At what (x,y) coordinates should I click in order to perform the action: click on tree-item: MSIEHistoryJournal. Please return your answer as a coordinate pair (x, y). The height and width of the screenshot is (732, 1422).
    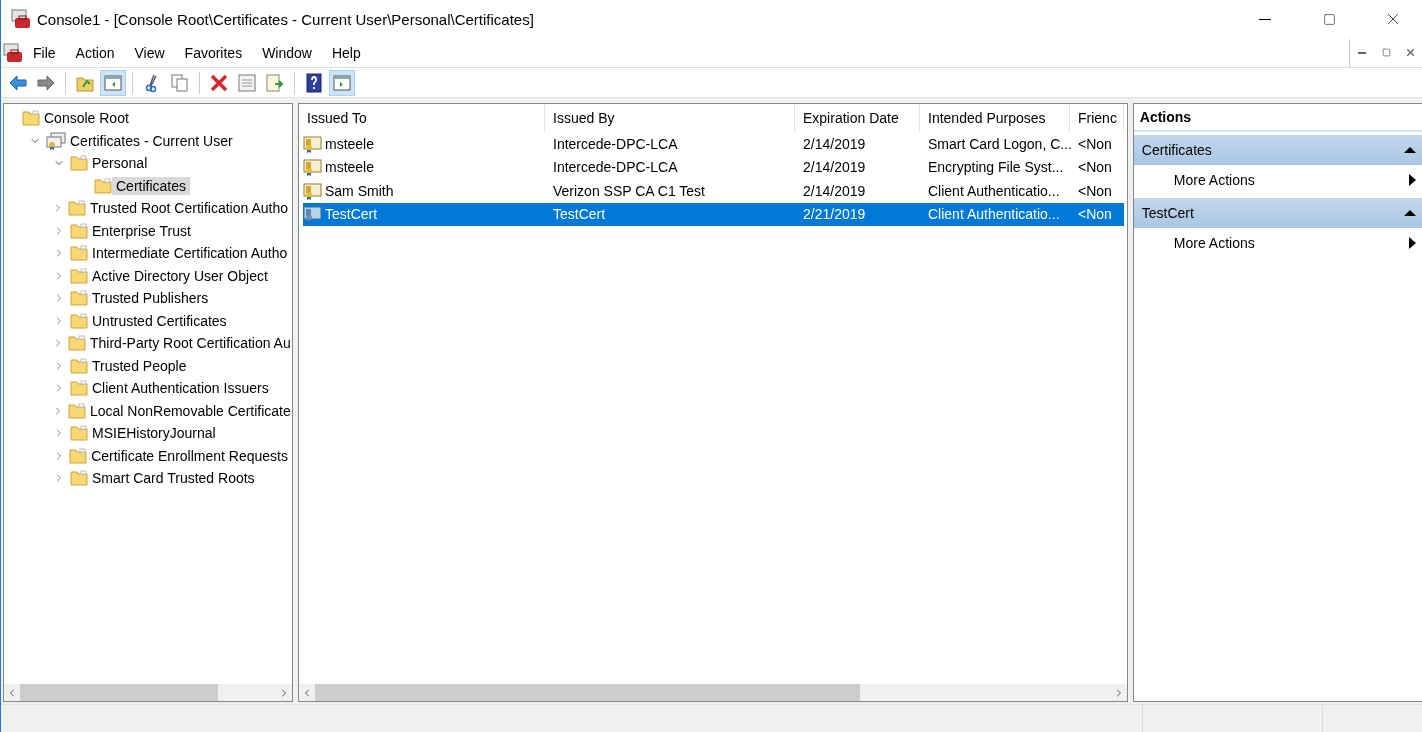
    Looking at the image, I should click on (154, 433).